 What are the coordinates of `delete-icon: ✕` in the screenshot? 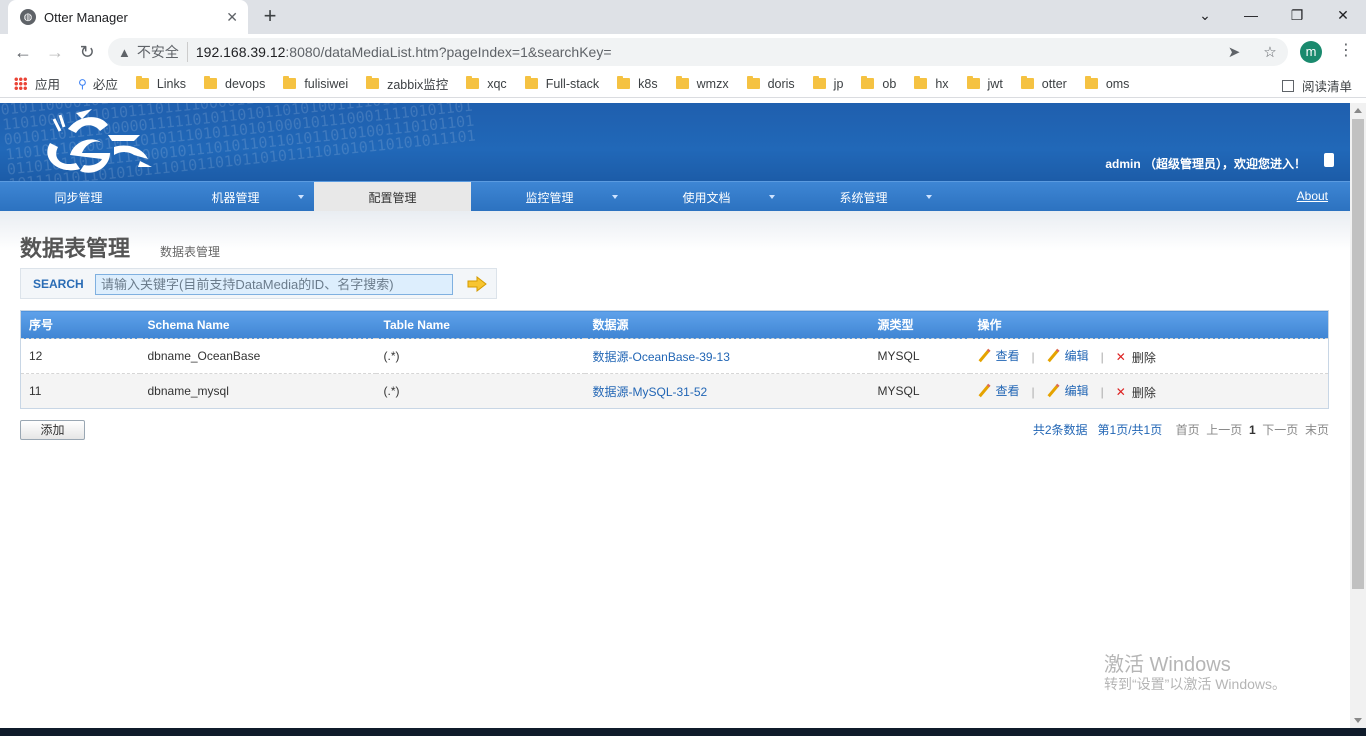 It's located at (1120, 357).